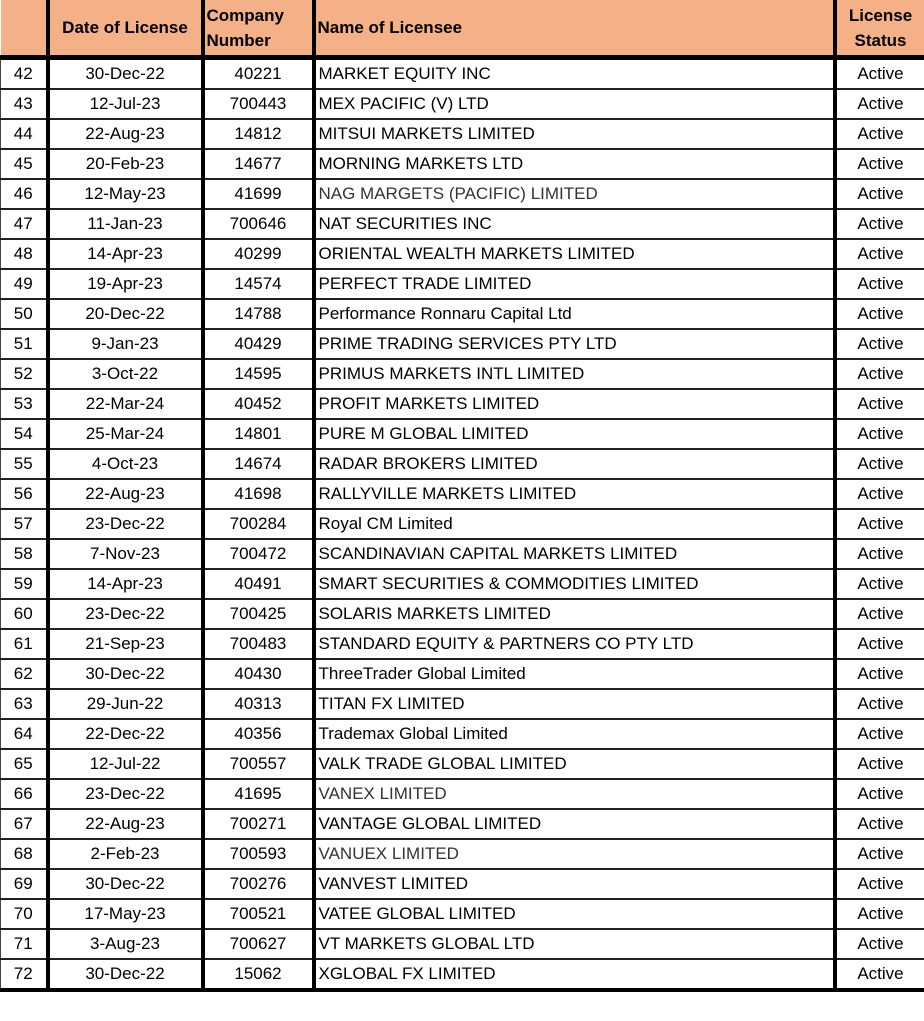  Describe the element at coordinates (574, 524) in the screenshot. I see `licensee-name: Royal CM Limited` at that location.